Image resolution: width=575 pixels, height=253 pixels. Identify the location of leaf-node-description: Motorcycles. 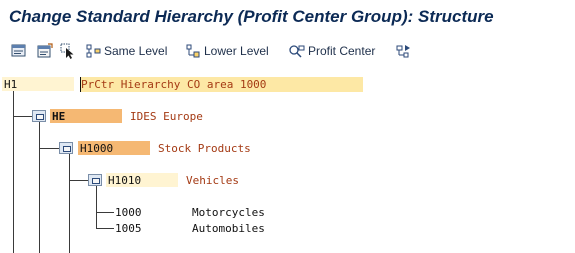
(228, 212).